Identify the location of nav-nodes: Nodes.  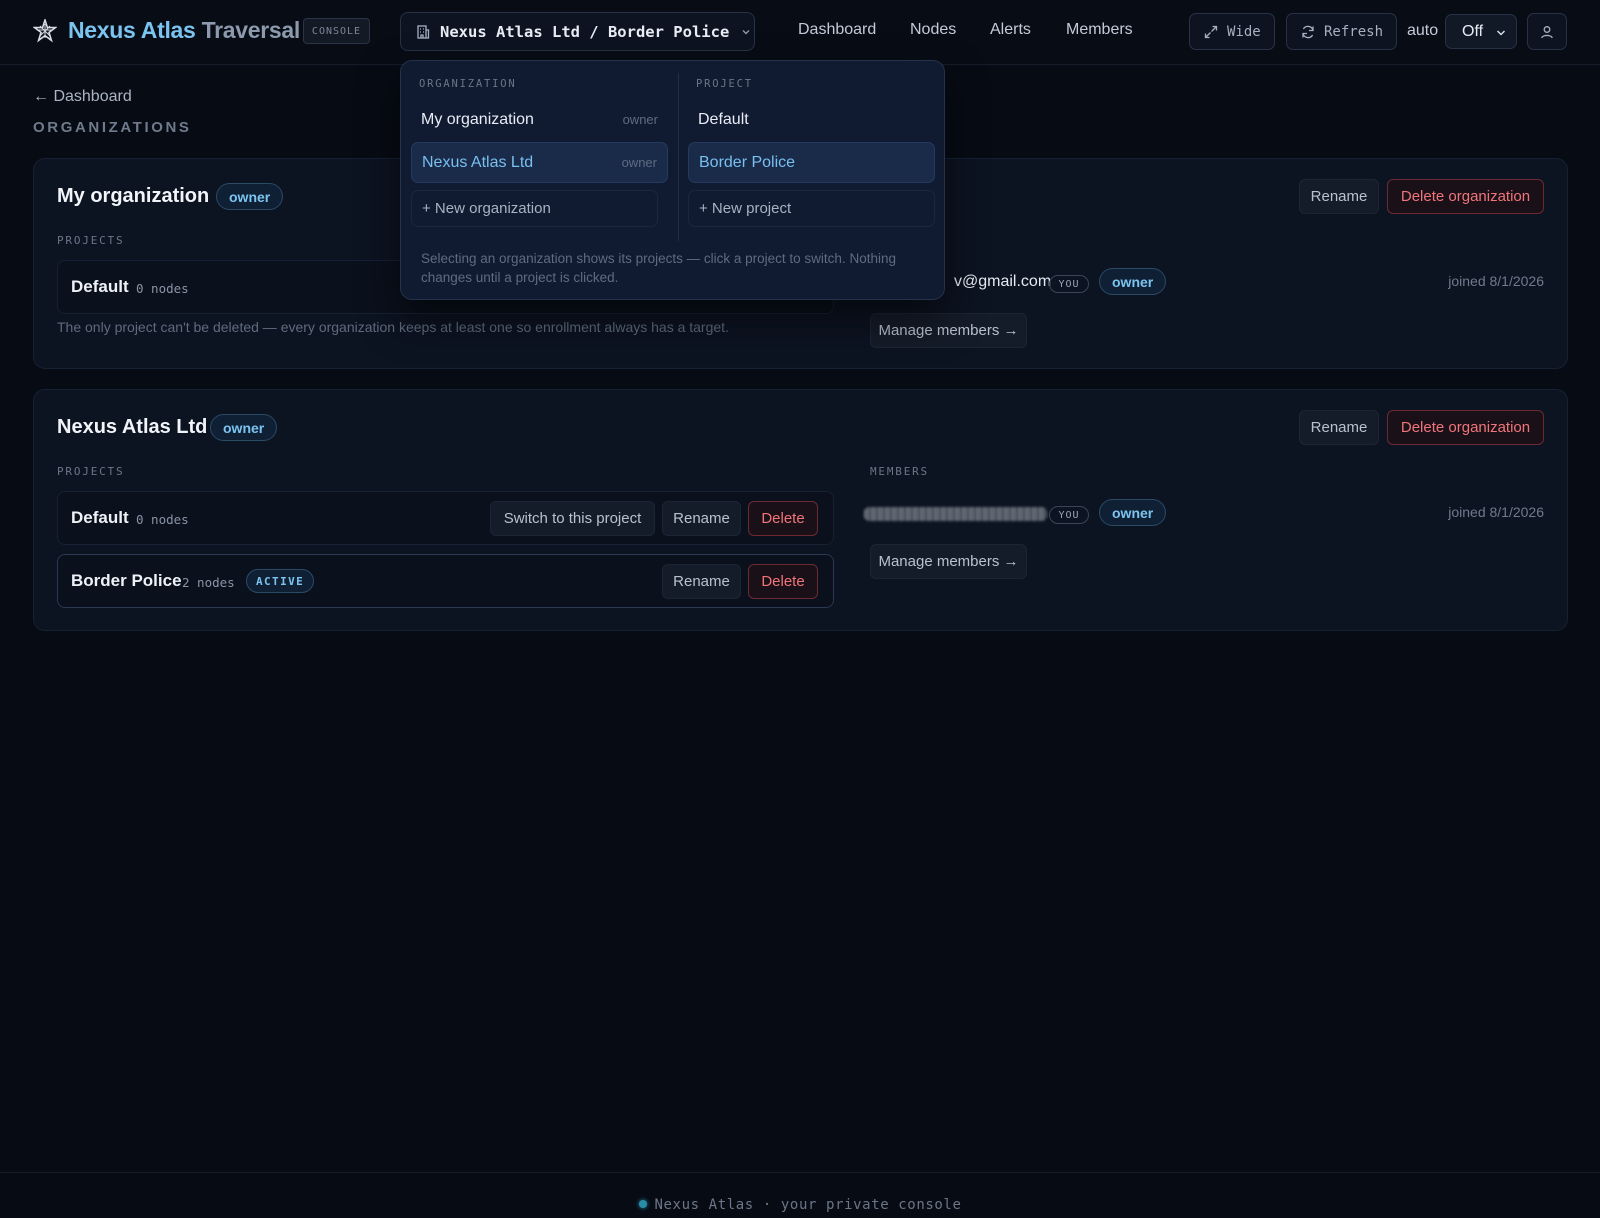
(933, 30).